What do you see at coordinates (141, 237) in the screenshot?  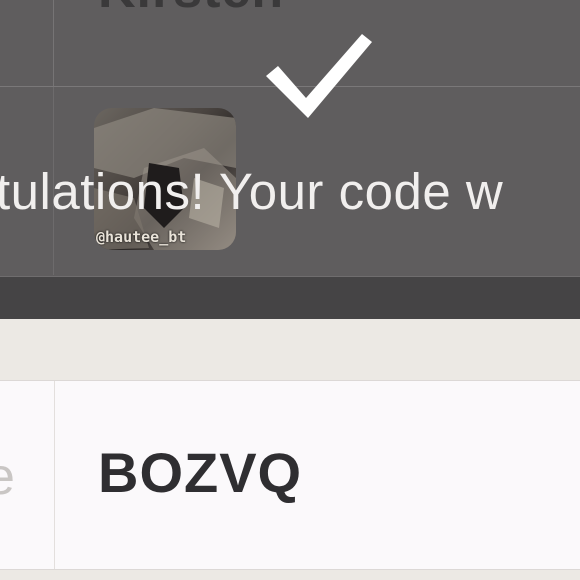 I see `avatar-handle: @hautee_bt` at bounding box center [141, 237].